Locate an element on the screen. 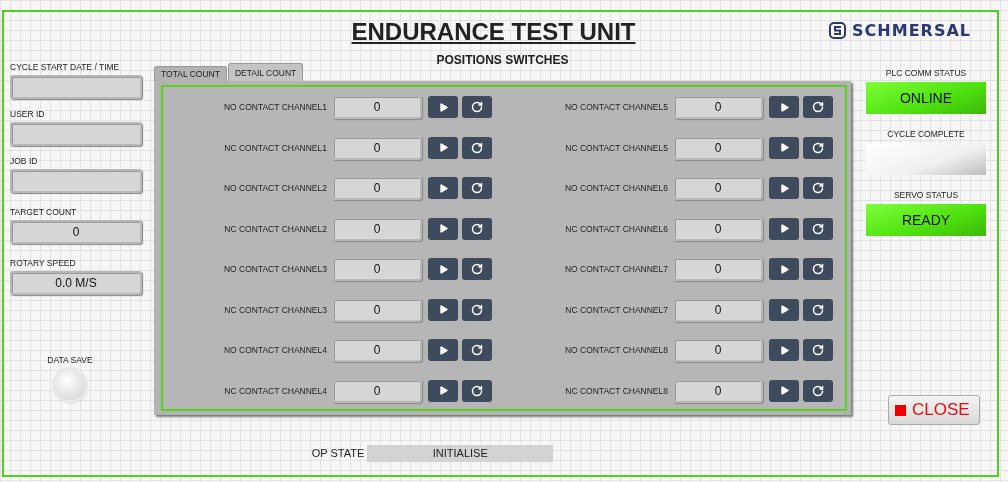 The height and width of the screenshot is (482, 1008). field-label: USER ID is located at coordinates (28, 114).